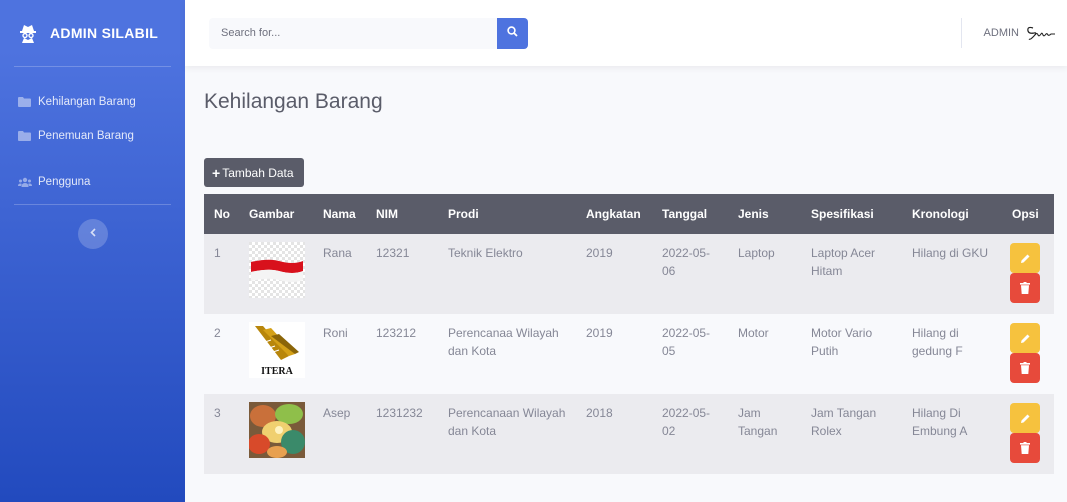 The width and height of the screenshot is (1067, 502). What do you see at coordinates (764, 214) in the screenshot?
I see `col-header-jenis: Jenis` at bounding box center [764, 214].